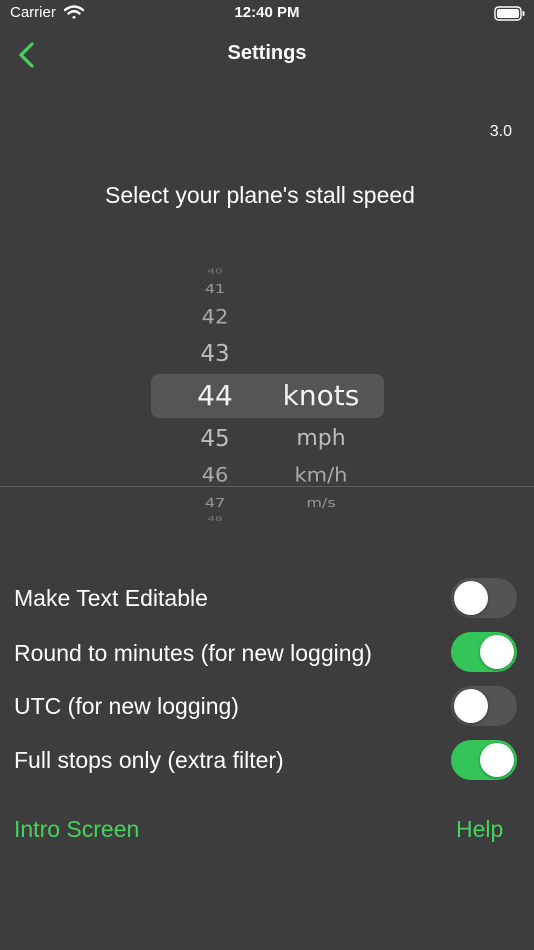 The width and height of the screenshot is (534, 950). What do you see at coordinates (149, 760) in the screenshot?
I see `toggle-label-full-stops-only: Full stops only (extra filter)` at bounding box center [149, 760].